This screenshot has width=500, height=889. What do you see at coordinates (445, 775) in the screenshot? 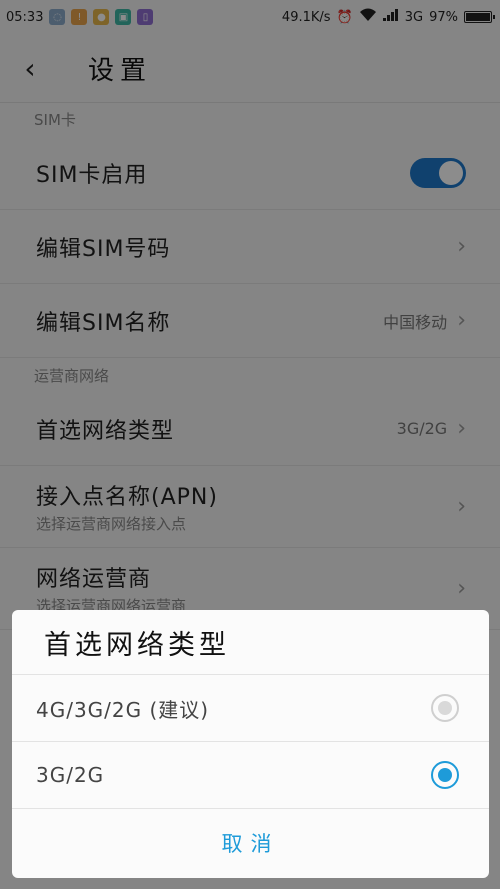
I see `radio-selected-icon` at bounding box center [445, 775].